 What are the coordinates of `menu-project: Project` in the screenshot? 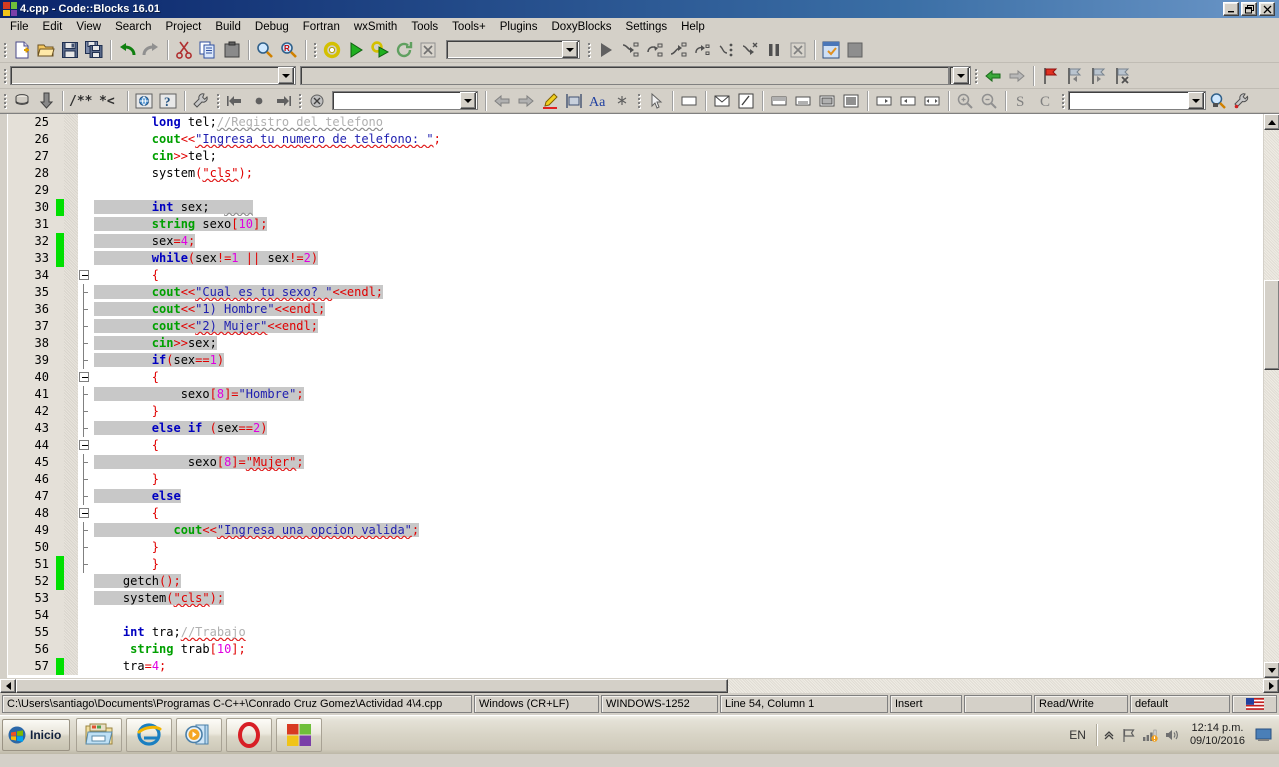 It's located at (184, 27).